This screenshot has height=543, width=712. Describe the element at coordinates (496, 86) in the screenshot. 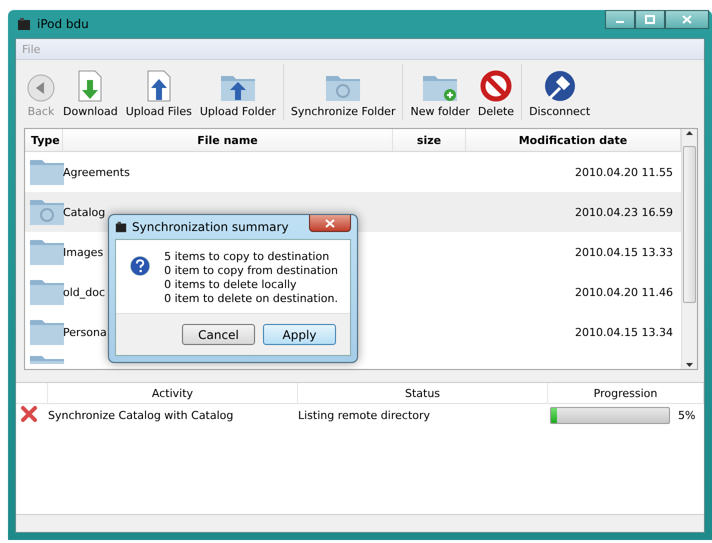

I see `delete-icon` at that location.